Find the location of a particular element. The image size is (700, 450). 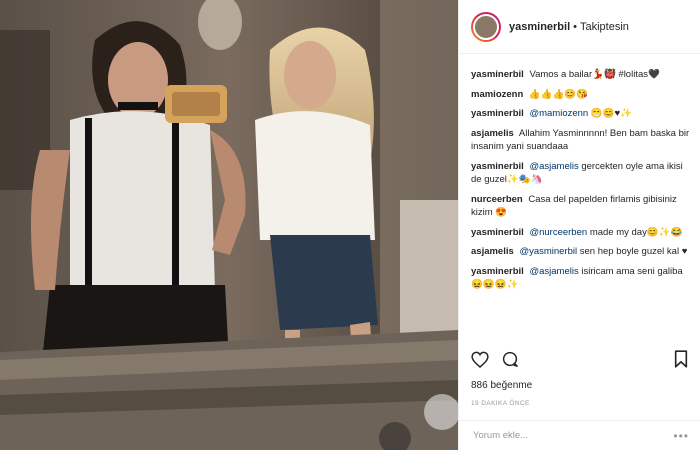

comment: yasminerbil @nurceerben made my day😊✨😂 is located at coordinates (580, 233).